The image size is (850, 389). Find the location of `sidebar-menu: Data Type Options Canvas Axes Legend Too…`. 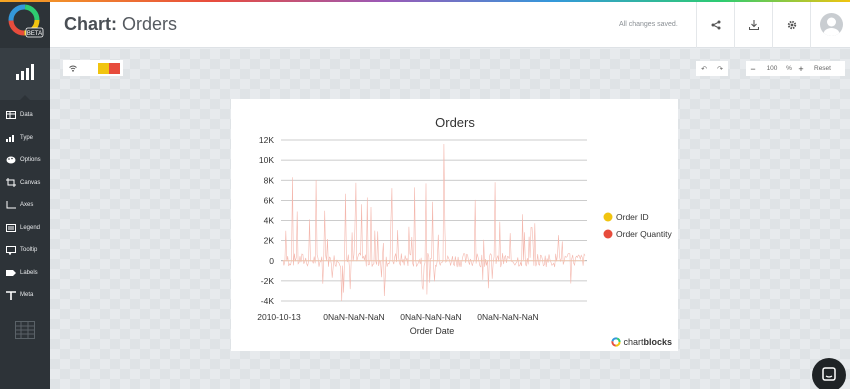

sidebar-menu: Data Type Options Canvas Axes Legend Too… is located at coordinates (25, 205).